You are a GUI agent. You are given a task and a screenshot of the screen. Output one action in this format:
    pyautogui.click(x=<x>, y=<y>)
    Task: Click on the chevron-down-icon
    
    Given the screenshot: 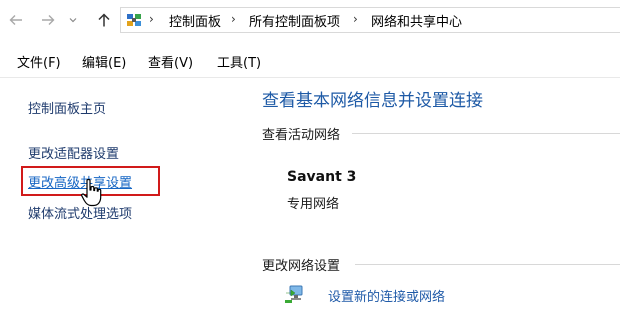 What is the action you would take?
    pyautogui.click(x=73, y=20)
    